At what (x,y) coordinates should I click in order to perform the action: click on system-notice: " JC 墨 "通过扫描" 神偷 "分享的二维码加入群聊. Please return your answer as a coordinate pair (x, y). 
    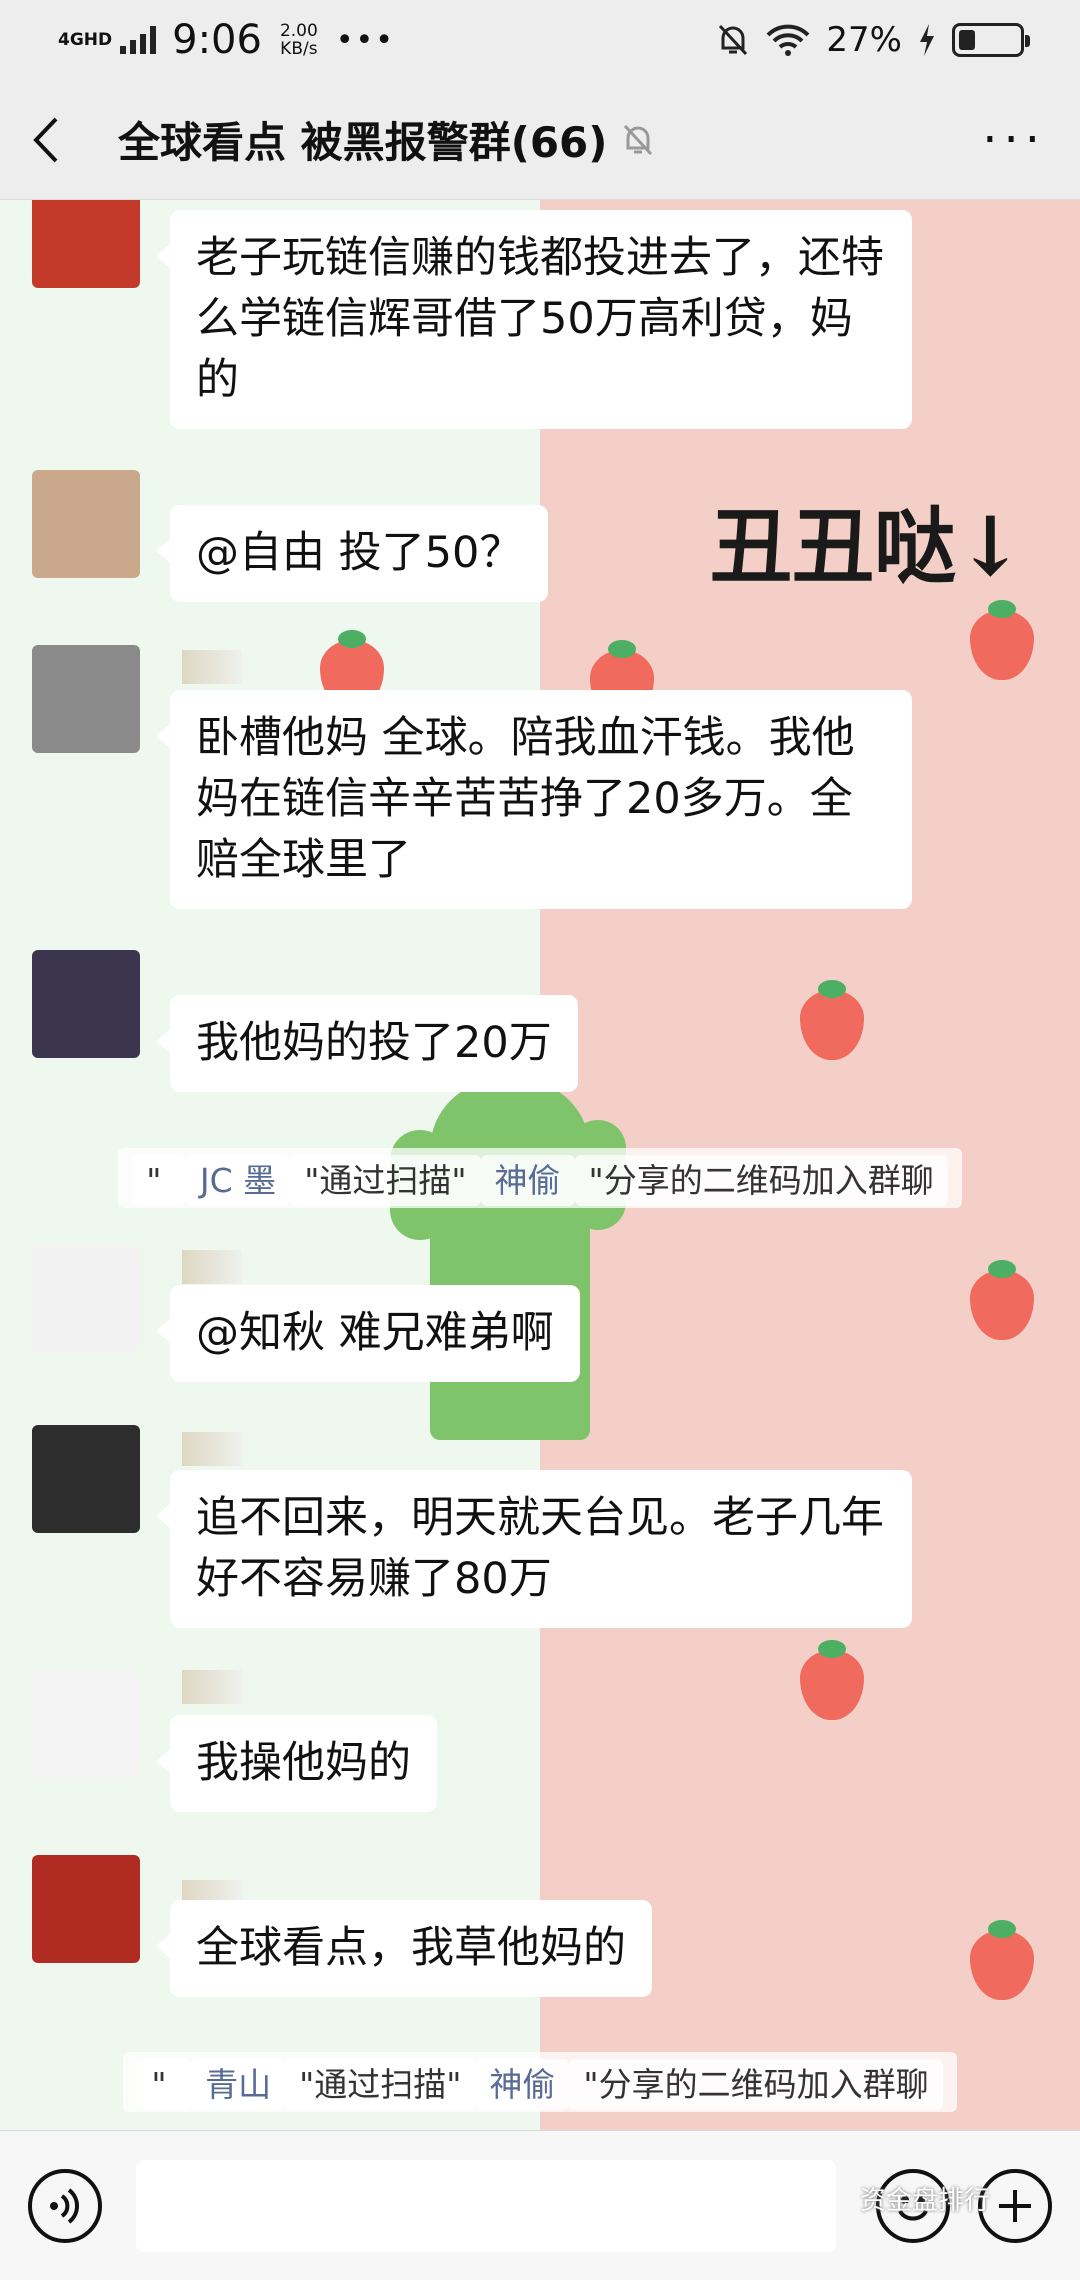
    Looking at the image, I should click on (540, 1178).